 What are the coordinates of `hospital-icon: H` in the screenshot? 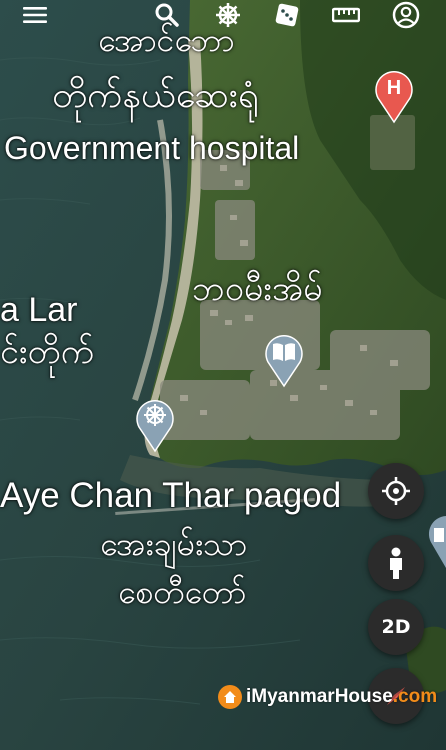 It's located at (394, 97).